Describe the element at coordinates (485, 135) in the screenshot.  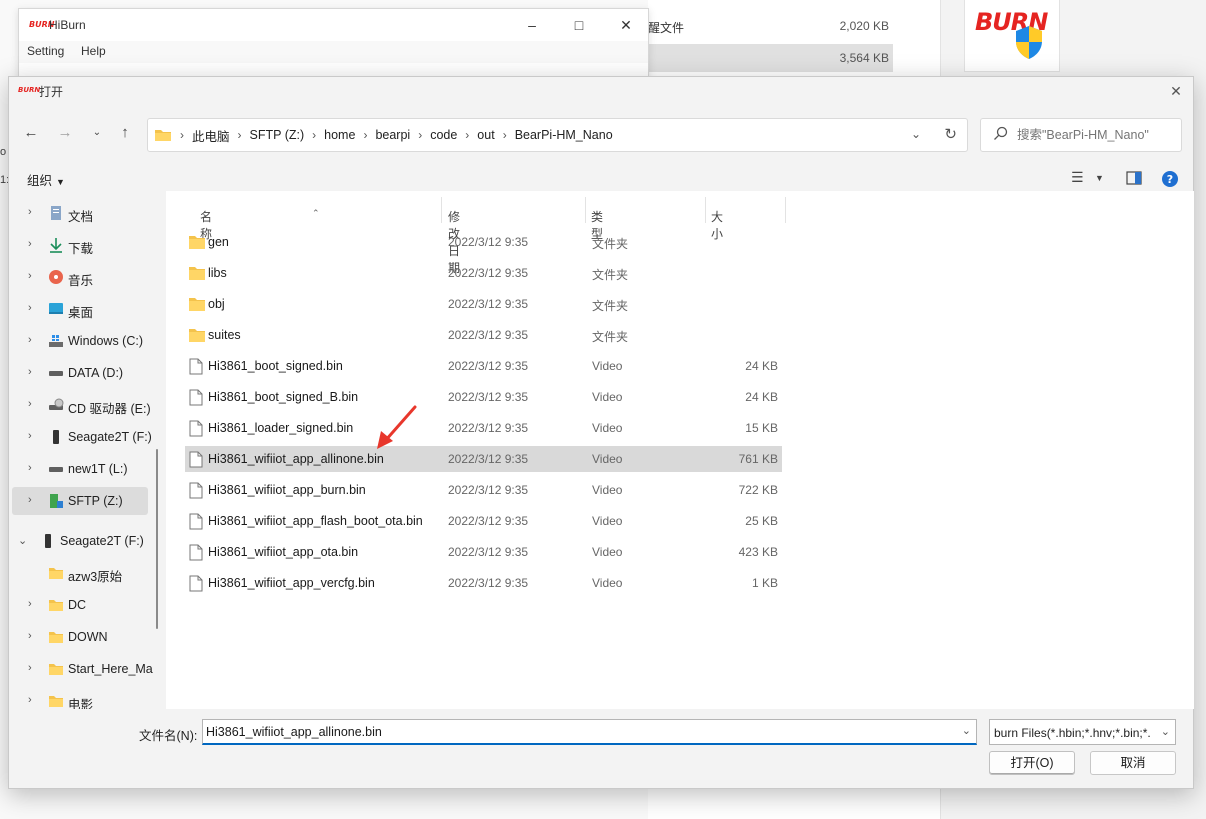
I see `breadcrumb-item: out` at that location.